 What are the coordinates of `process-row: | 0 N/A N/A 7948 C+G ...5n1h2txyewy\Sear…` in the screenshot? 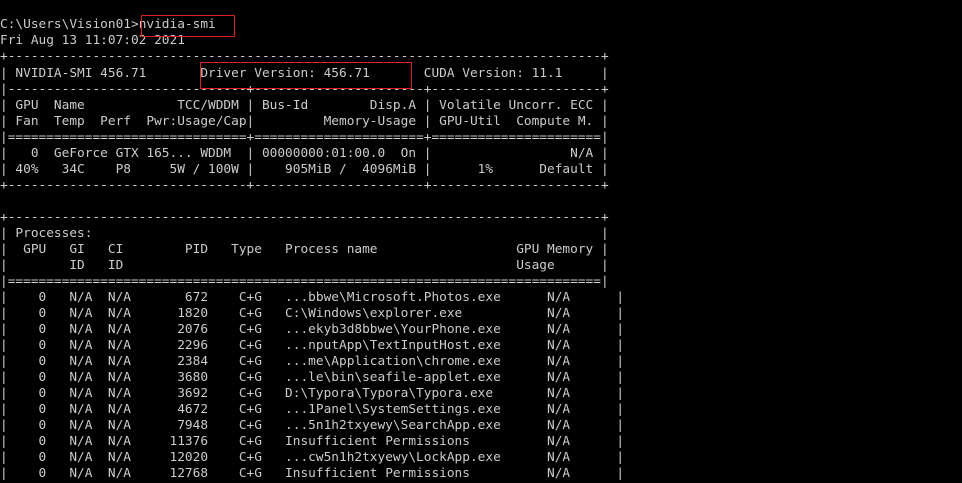 It's located at (312, 425).